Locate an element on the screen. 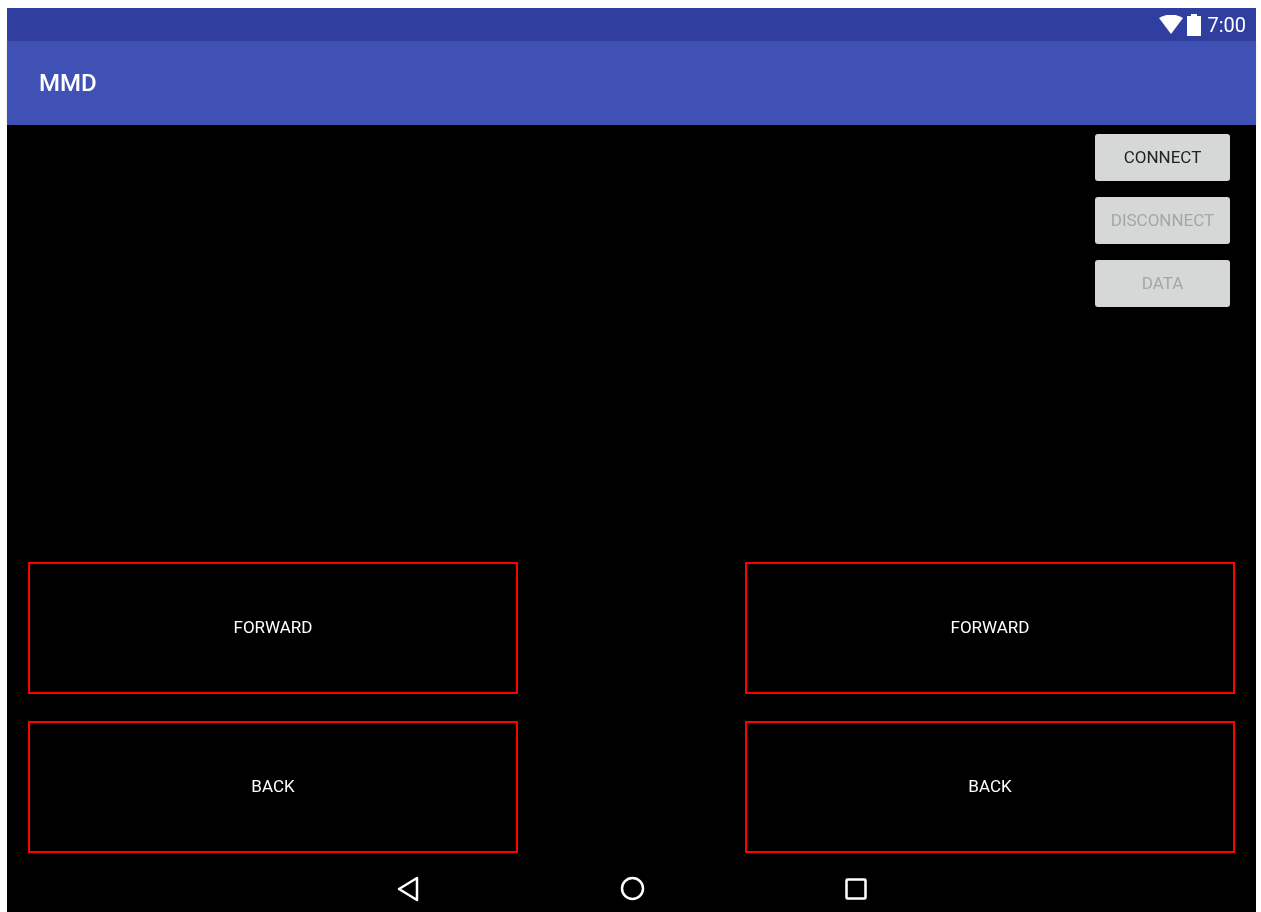  battery-icon is located at coordinates (1194, 24).